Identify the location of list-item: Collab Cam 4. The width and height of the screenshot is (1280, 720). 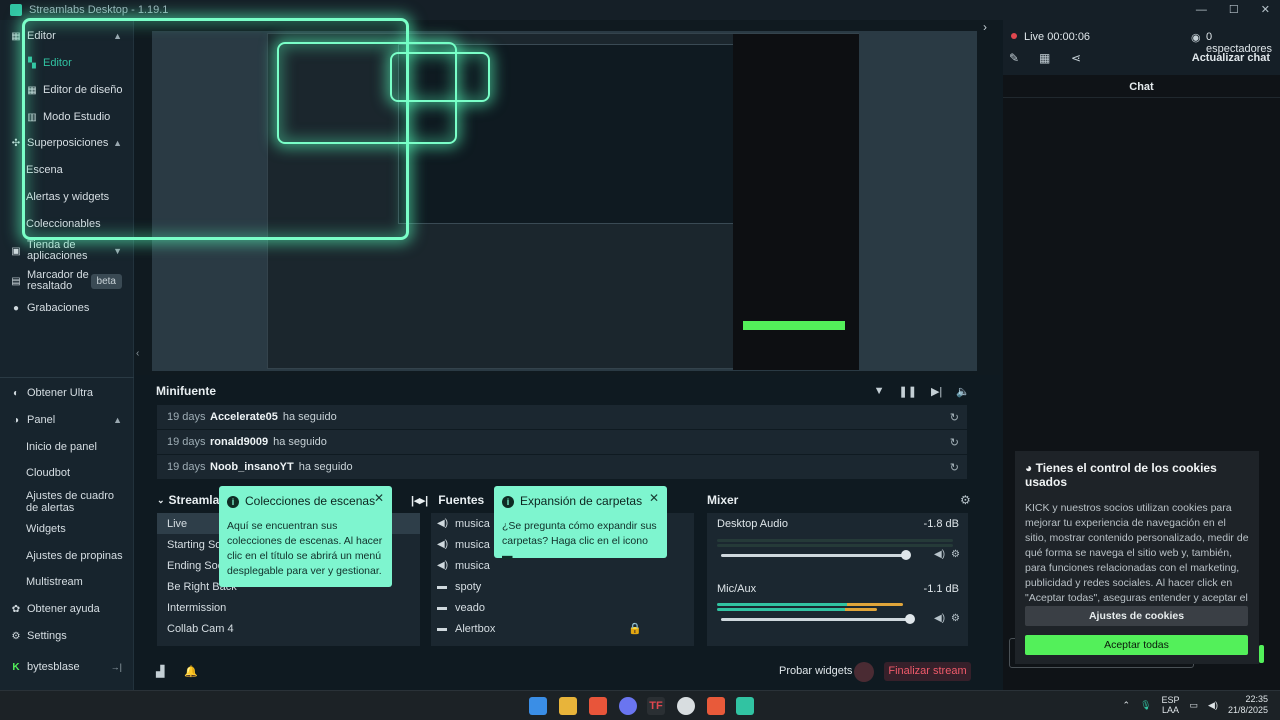
(288, 628).